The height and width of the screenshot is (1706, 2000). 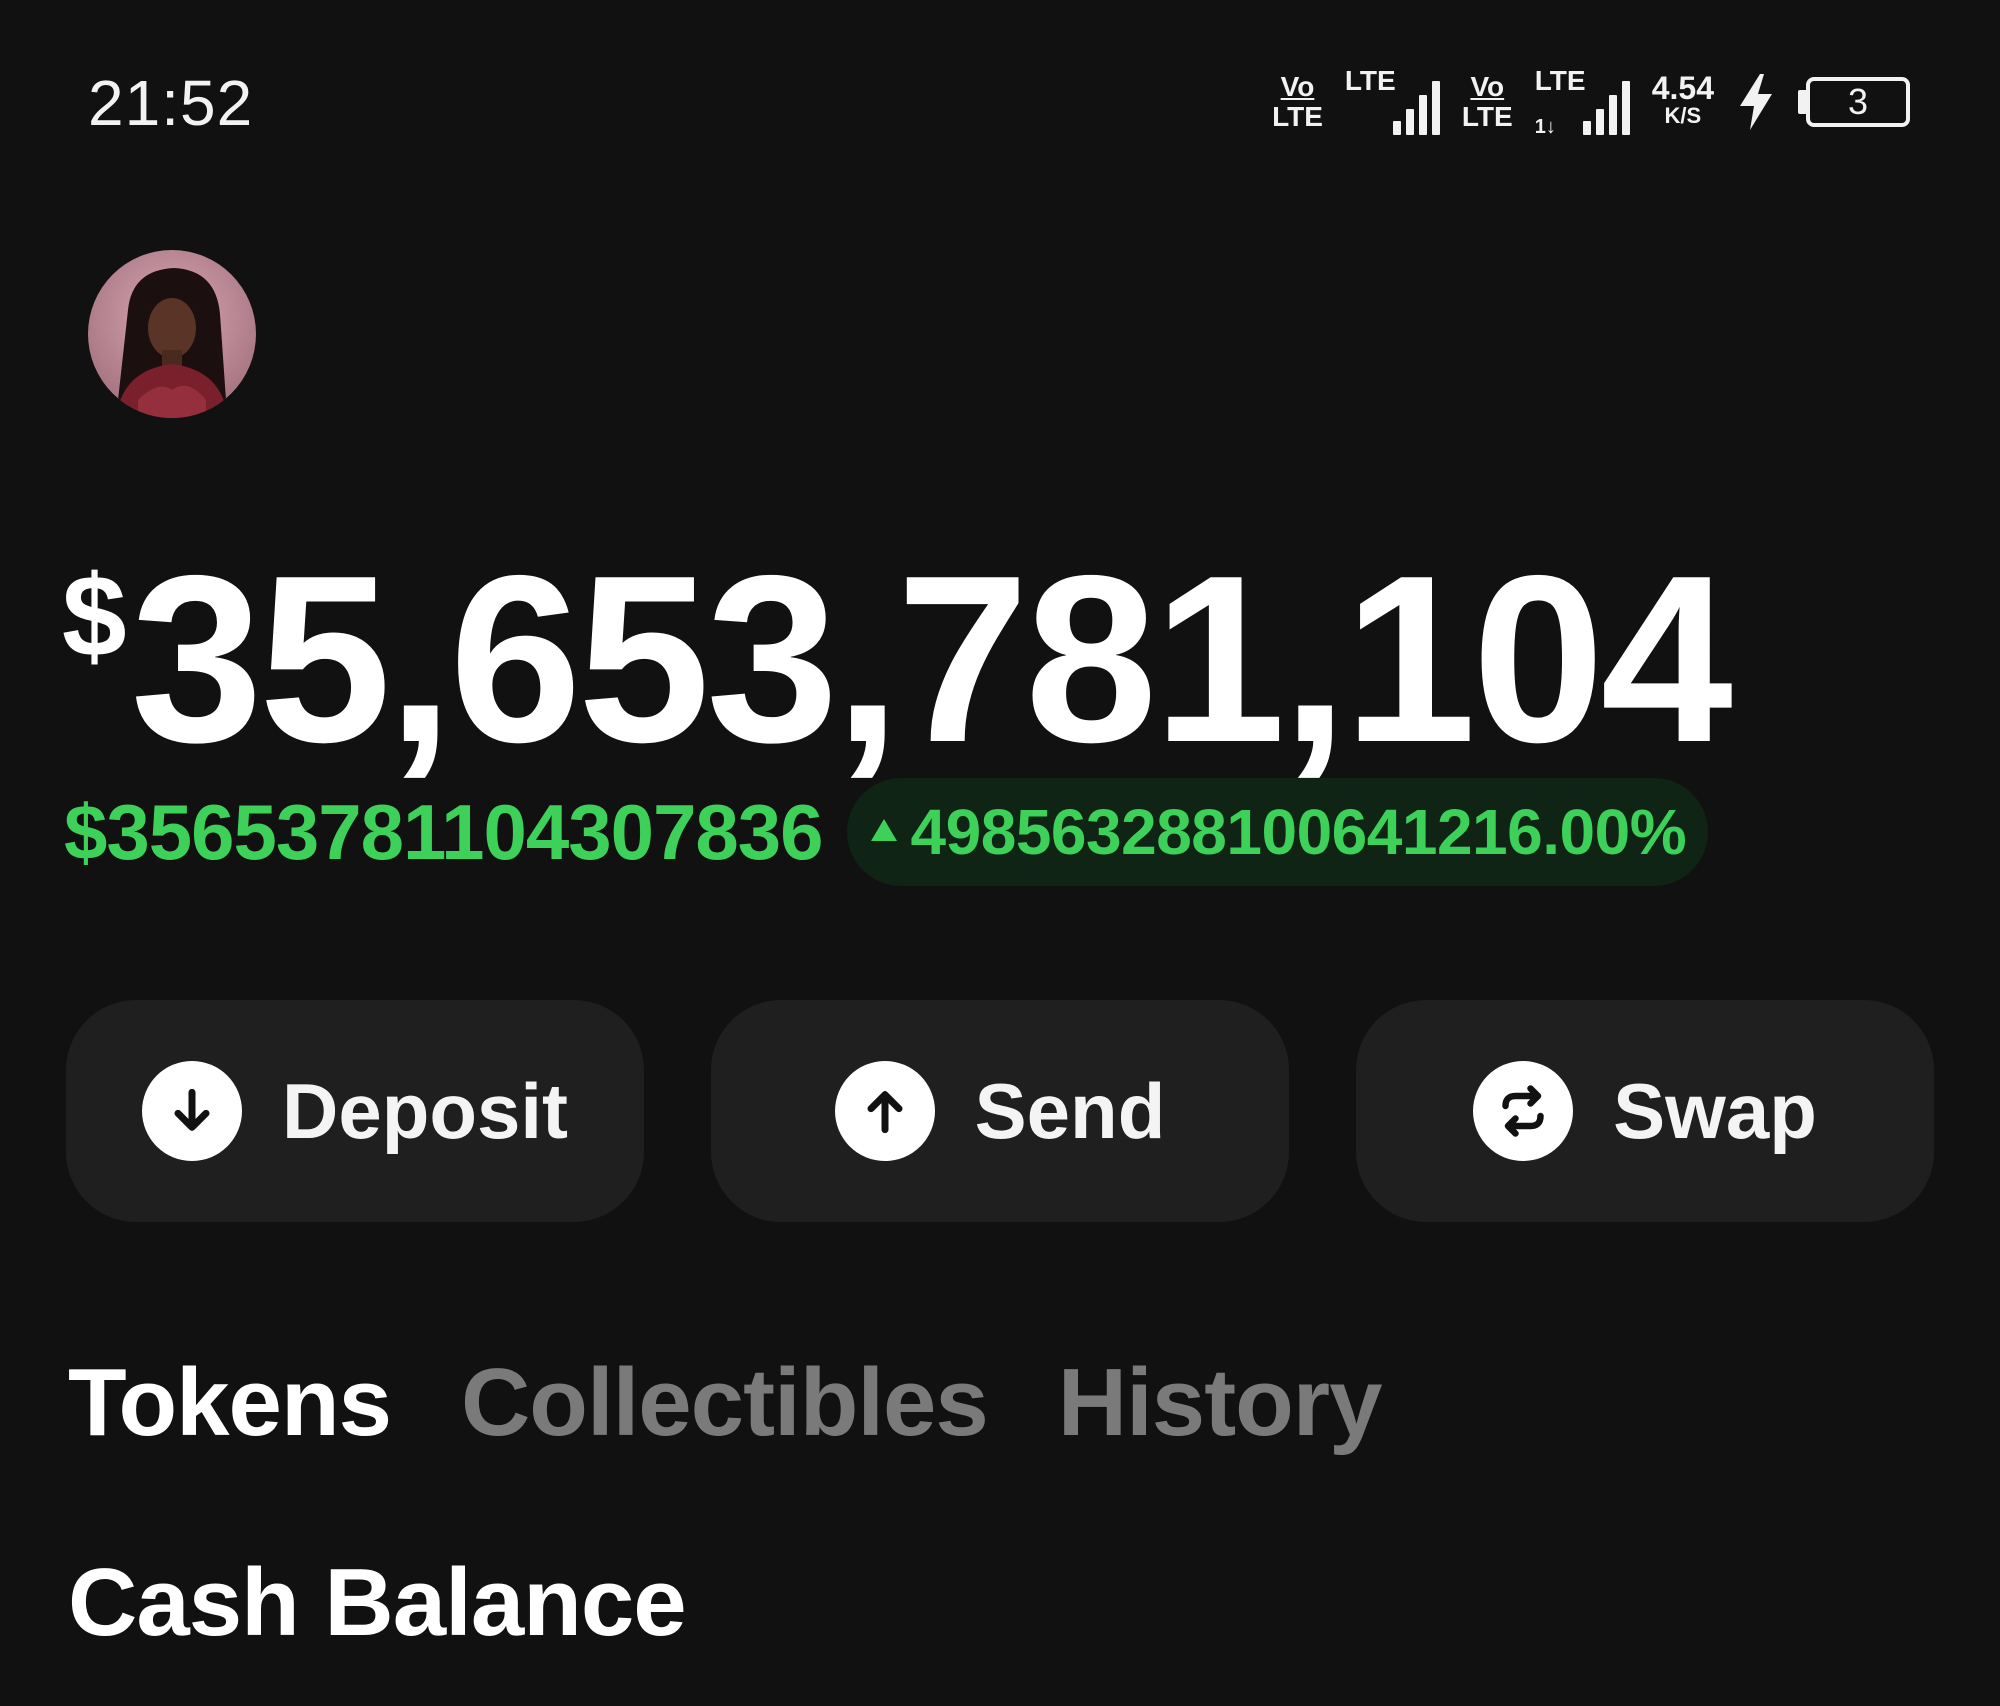 I want to click on lightning-bolt-icon, so click(x=1756, y=102).